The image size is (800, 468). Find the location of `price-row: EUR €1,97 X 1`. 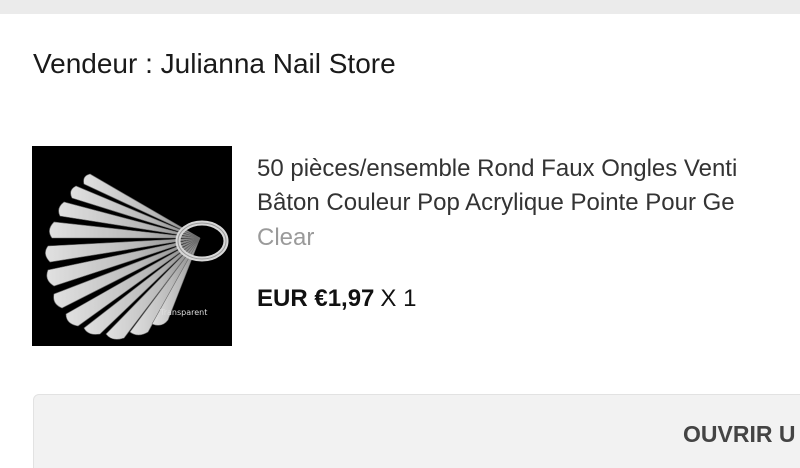

price-row: EUR €1,97 X 1 is located at coordinates (336, 299).